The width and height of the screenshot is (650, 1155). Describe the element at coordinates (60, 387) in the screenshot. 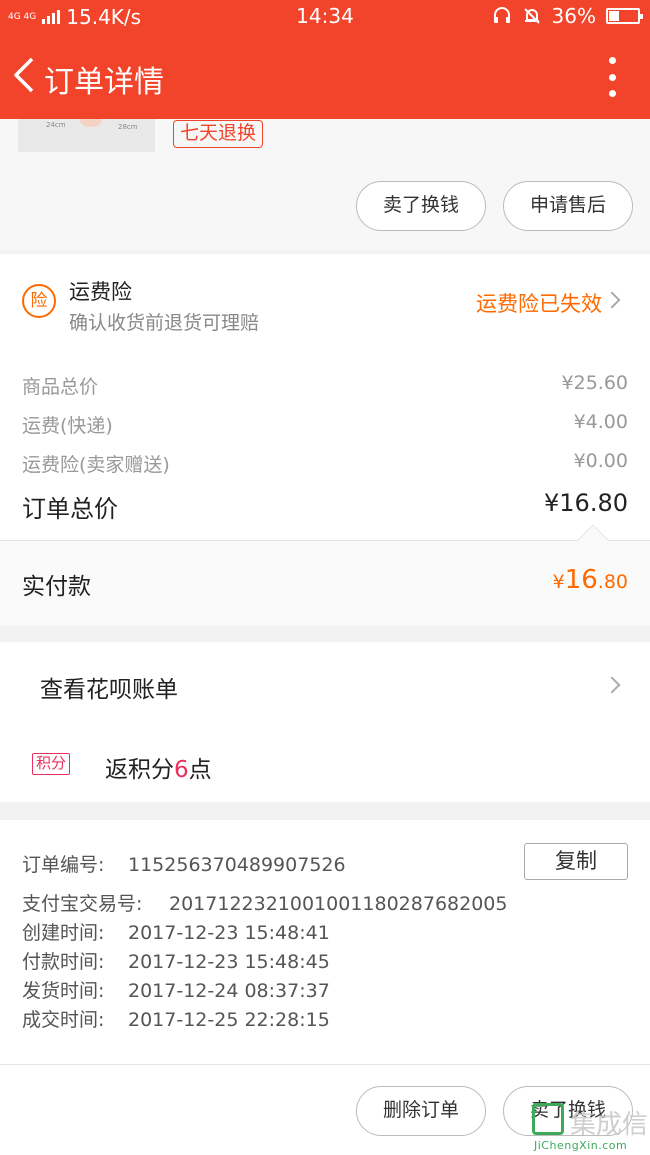

I see `price-label: 商品总价` at that location.